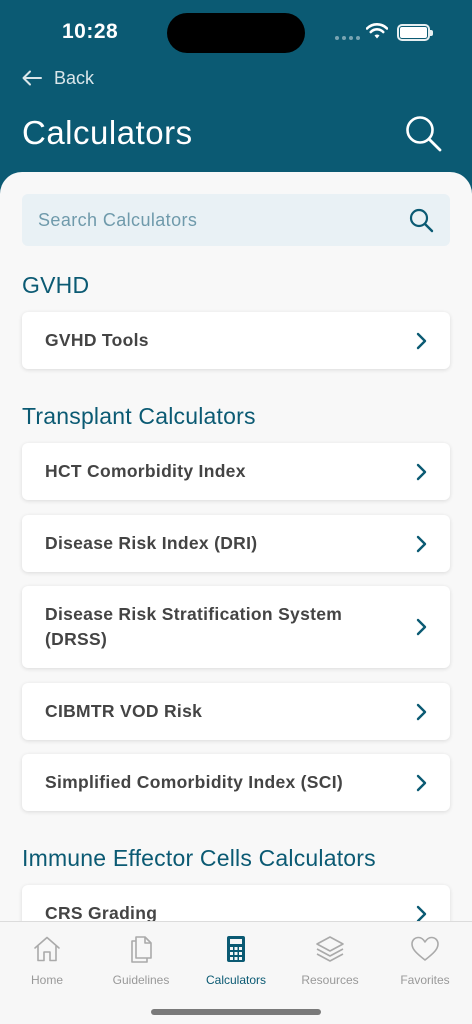 Image resolution: width=472 pixels, height=1024 pixels. I want to click on documents-icon, so click(141, 949).